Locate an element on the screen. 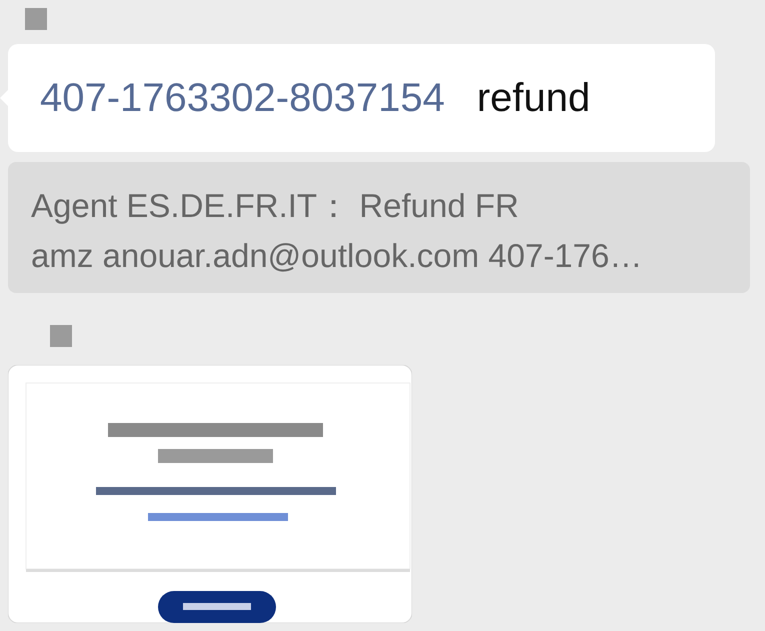  message-text: refund is located at coordinates (533, 98).